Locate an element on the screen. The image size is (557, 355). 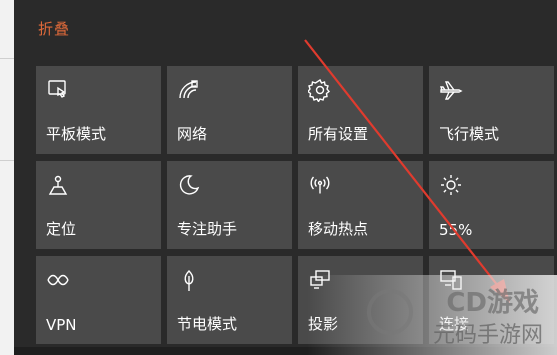
tile-label: VPN is located at coordinates (61, 325).